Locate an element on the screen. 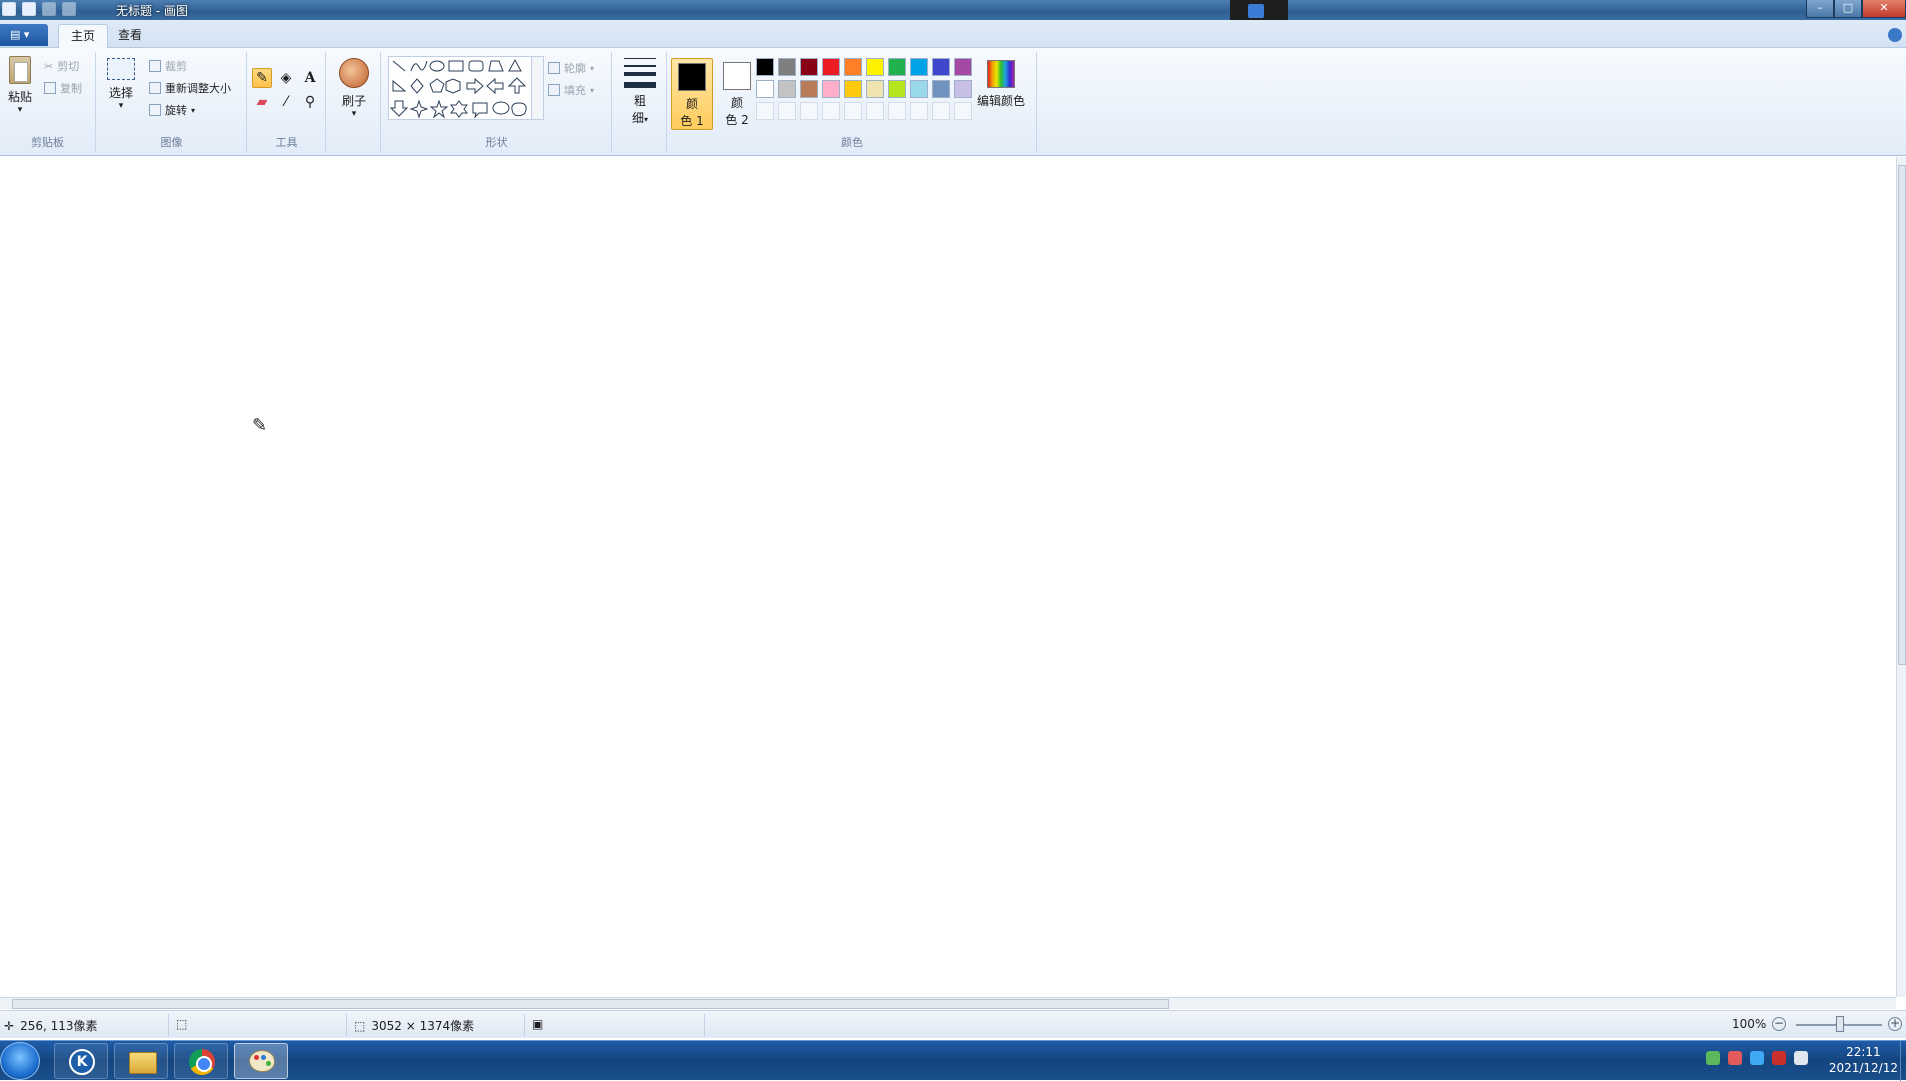 The height and width of the screenshot is (1081, 1906). zoom-level-text: 100% is located at coordinates (1749, 1024).